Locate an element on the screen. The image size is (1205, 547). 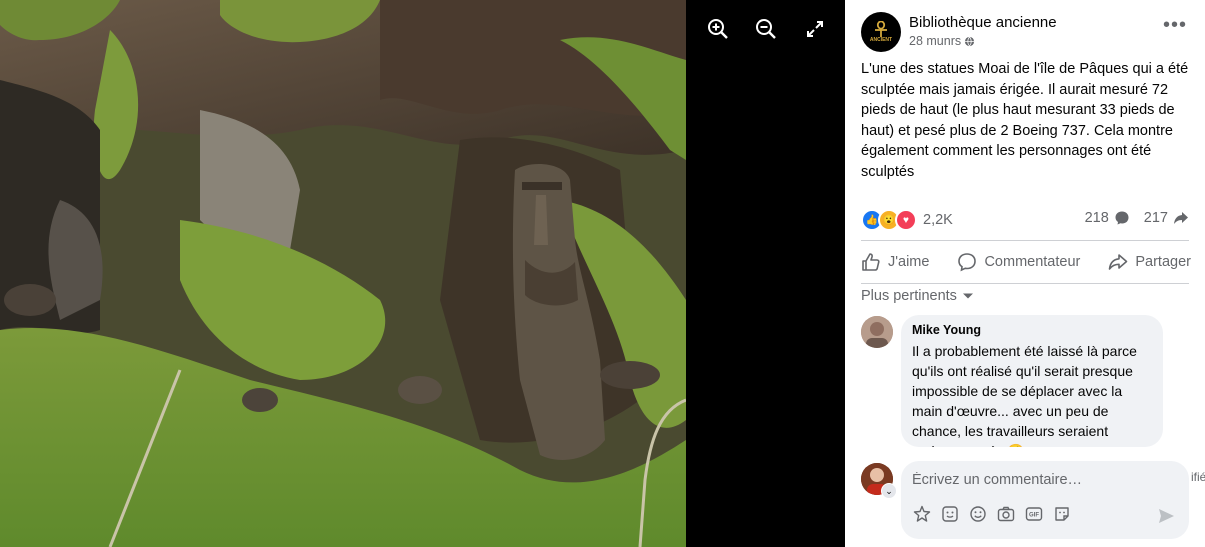
svg-text: GIF is located at coordinates (1034, 516).